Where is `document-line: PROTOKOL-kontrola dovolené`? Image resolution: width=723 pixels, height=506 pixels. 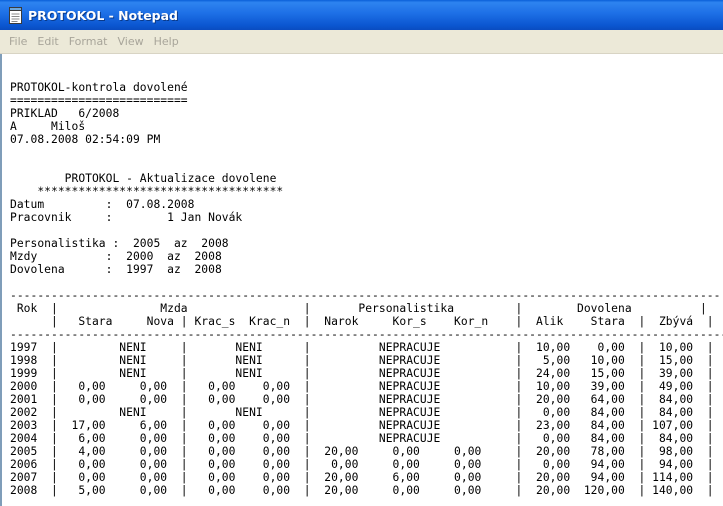
document-line: PROTOKOL-kontrola dovolené is located at coordinates (99, 87).